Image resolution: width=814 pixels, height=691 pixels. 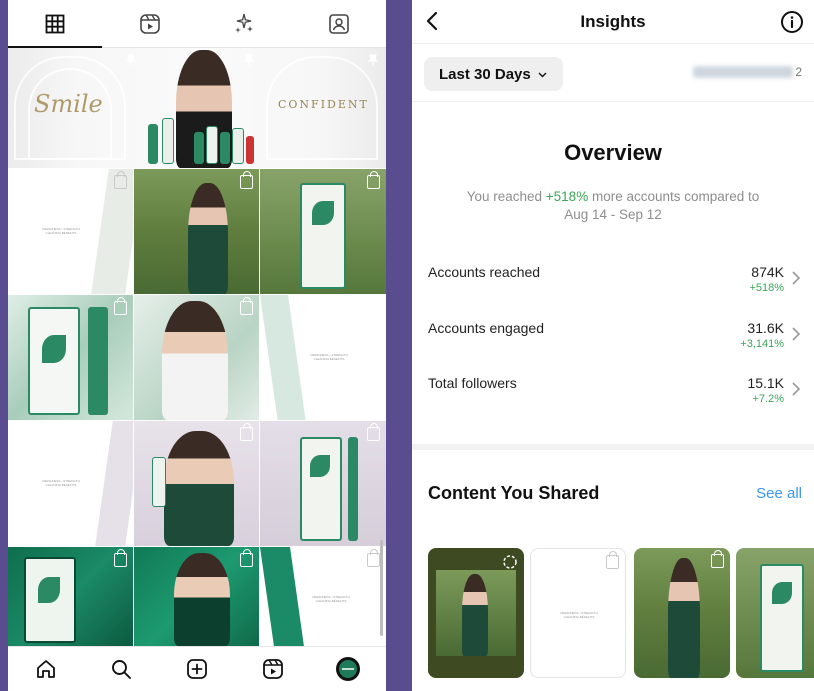 What do you see at coordinates (762, 344) in the screenshot?
I see `metric-change: +3,141%` at bounding box center [762, 344].